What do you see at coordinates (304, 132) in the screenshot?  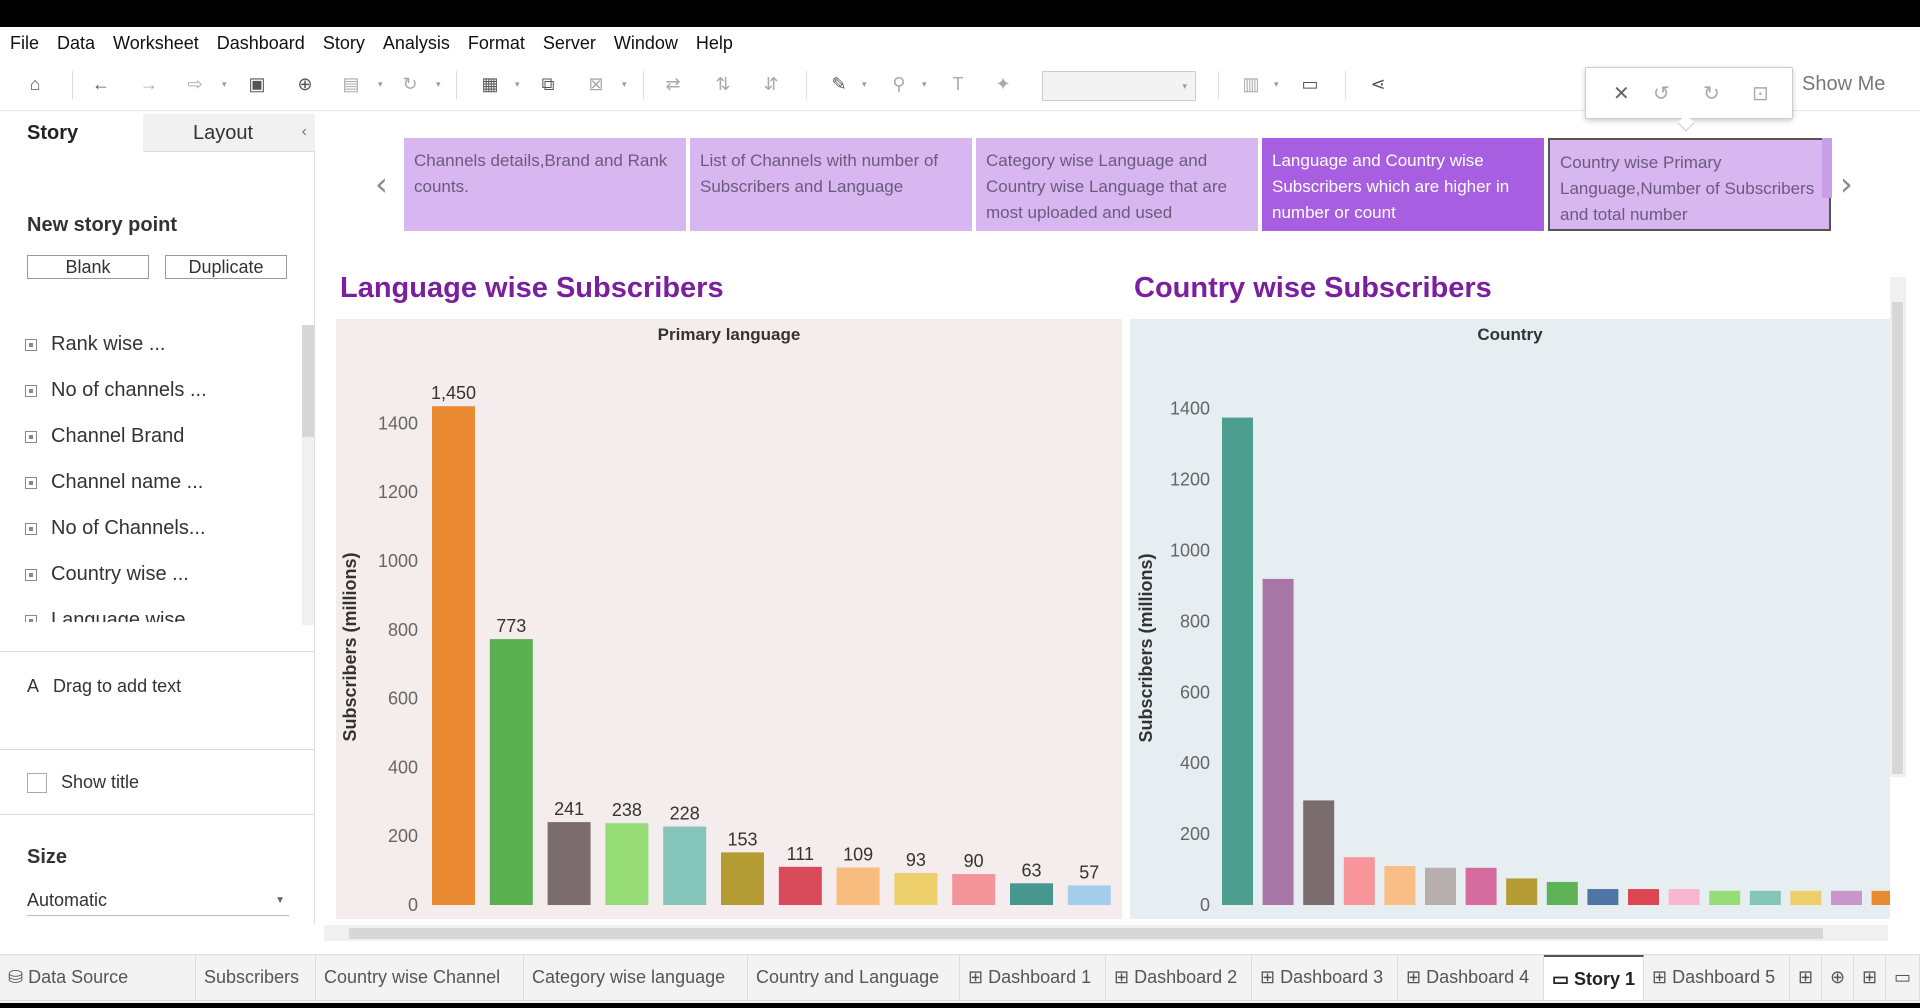 I see `collapse-chevron-icon: ‹` at bounding box center [304, 132].